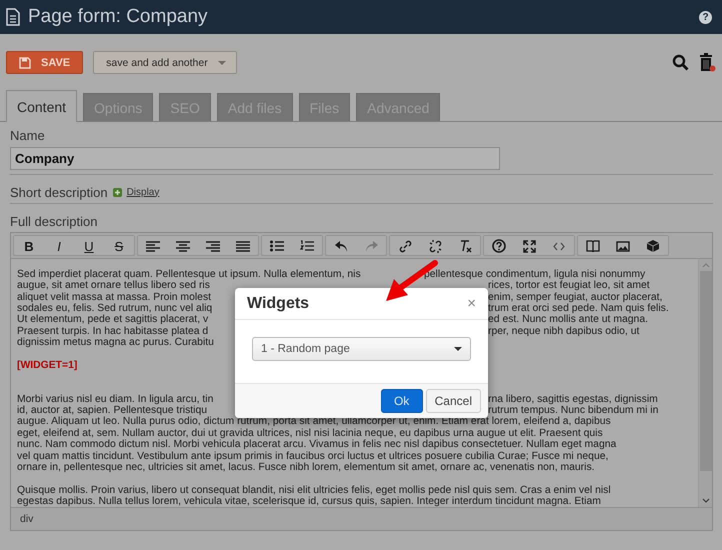 The width and height of the screenshot is (722, 550). Describe the element at coordinates (535, 274) in the screenshot. I see `editor-text: pellentesque condimentum, ligula nisi nonummy` at that location.